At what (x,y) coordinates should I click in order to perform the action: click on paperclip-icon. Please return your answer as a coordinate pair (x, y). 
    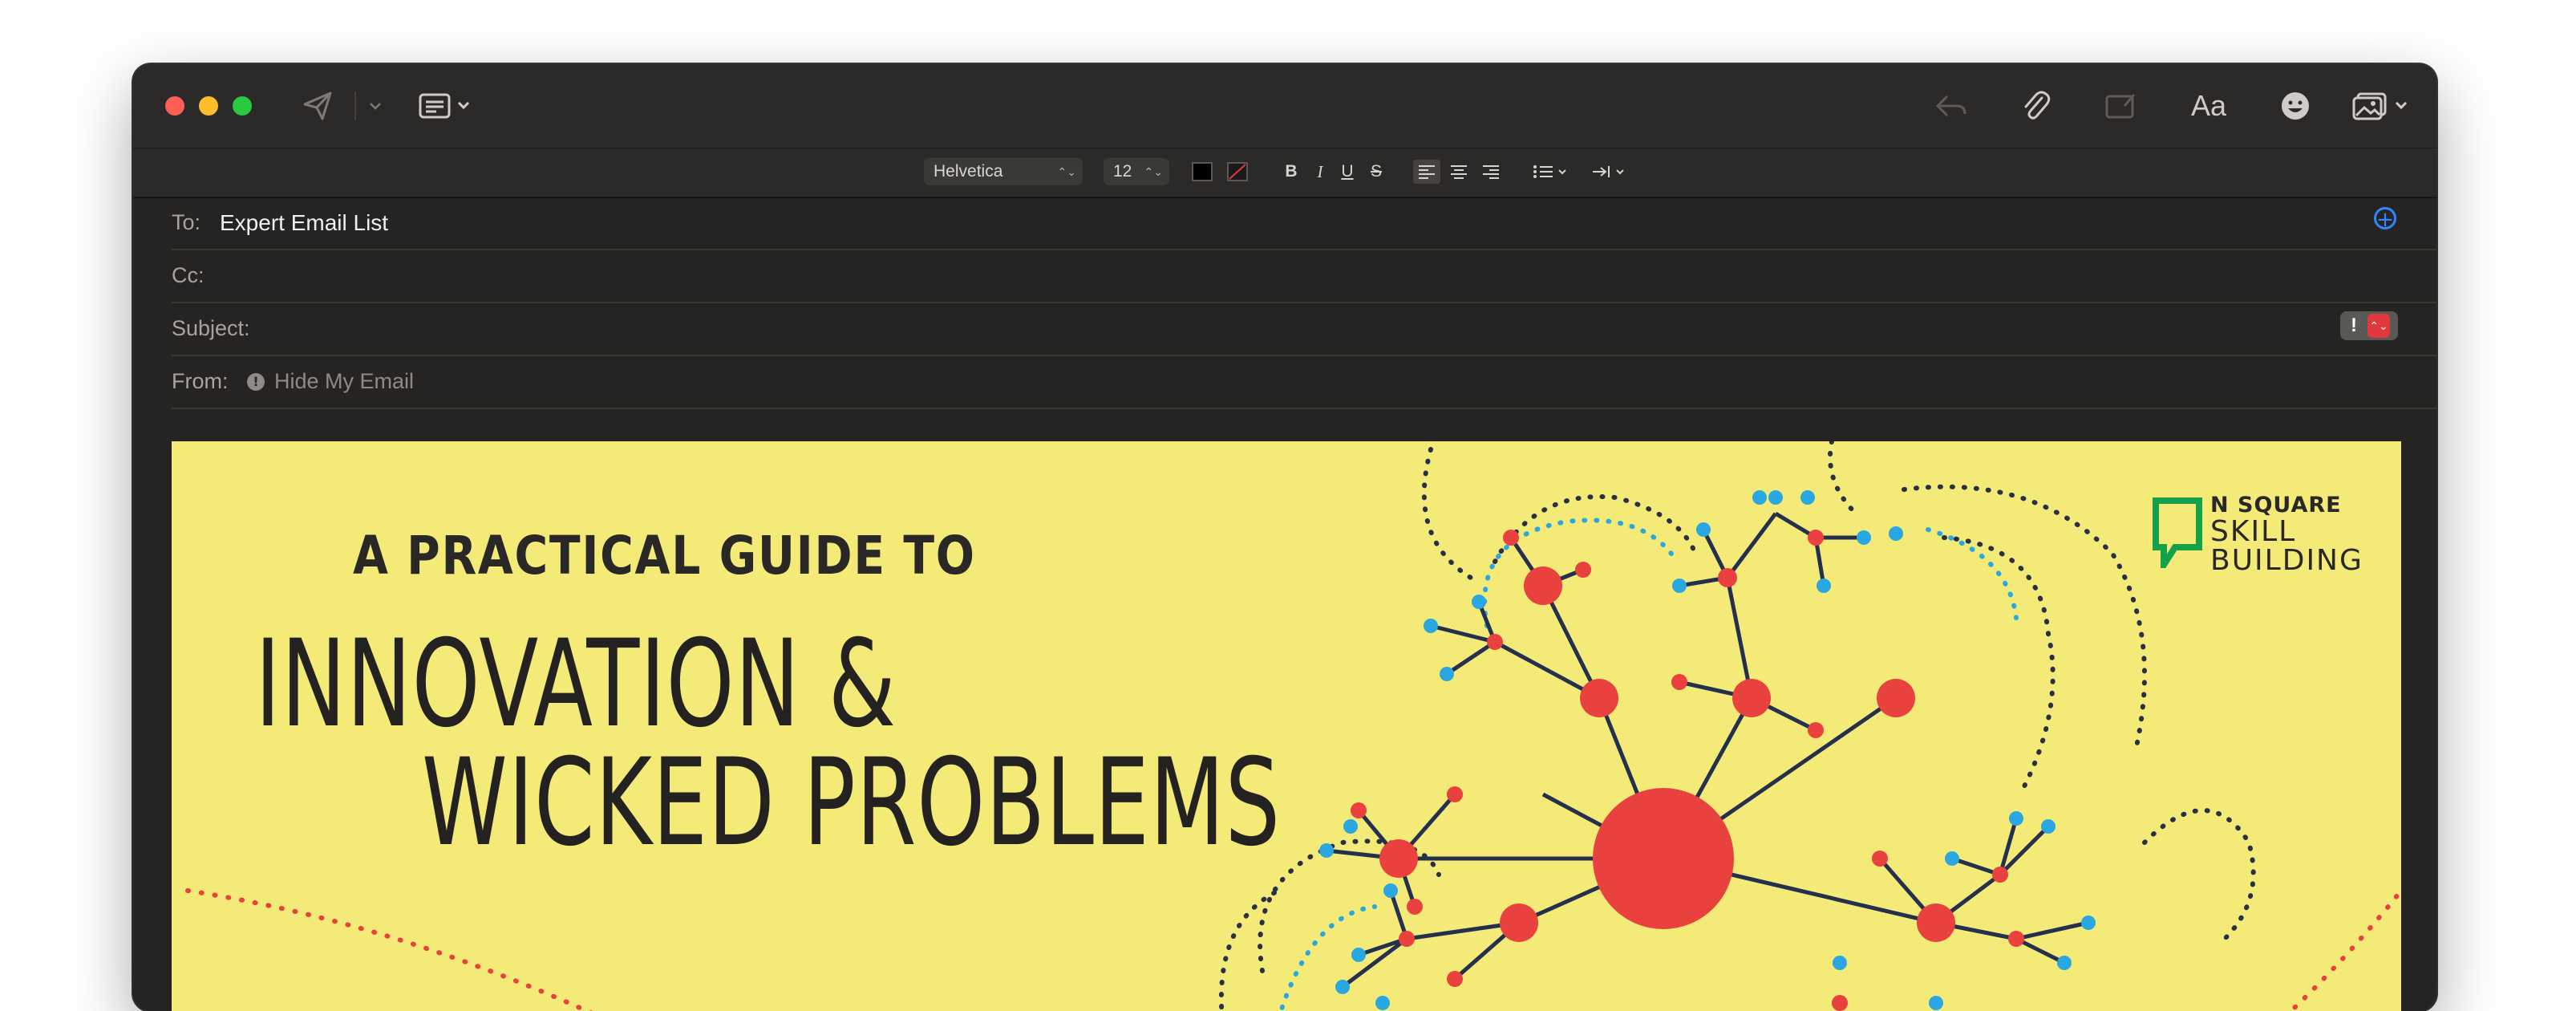
    Looking at the image, I should click on (2035, 106).